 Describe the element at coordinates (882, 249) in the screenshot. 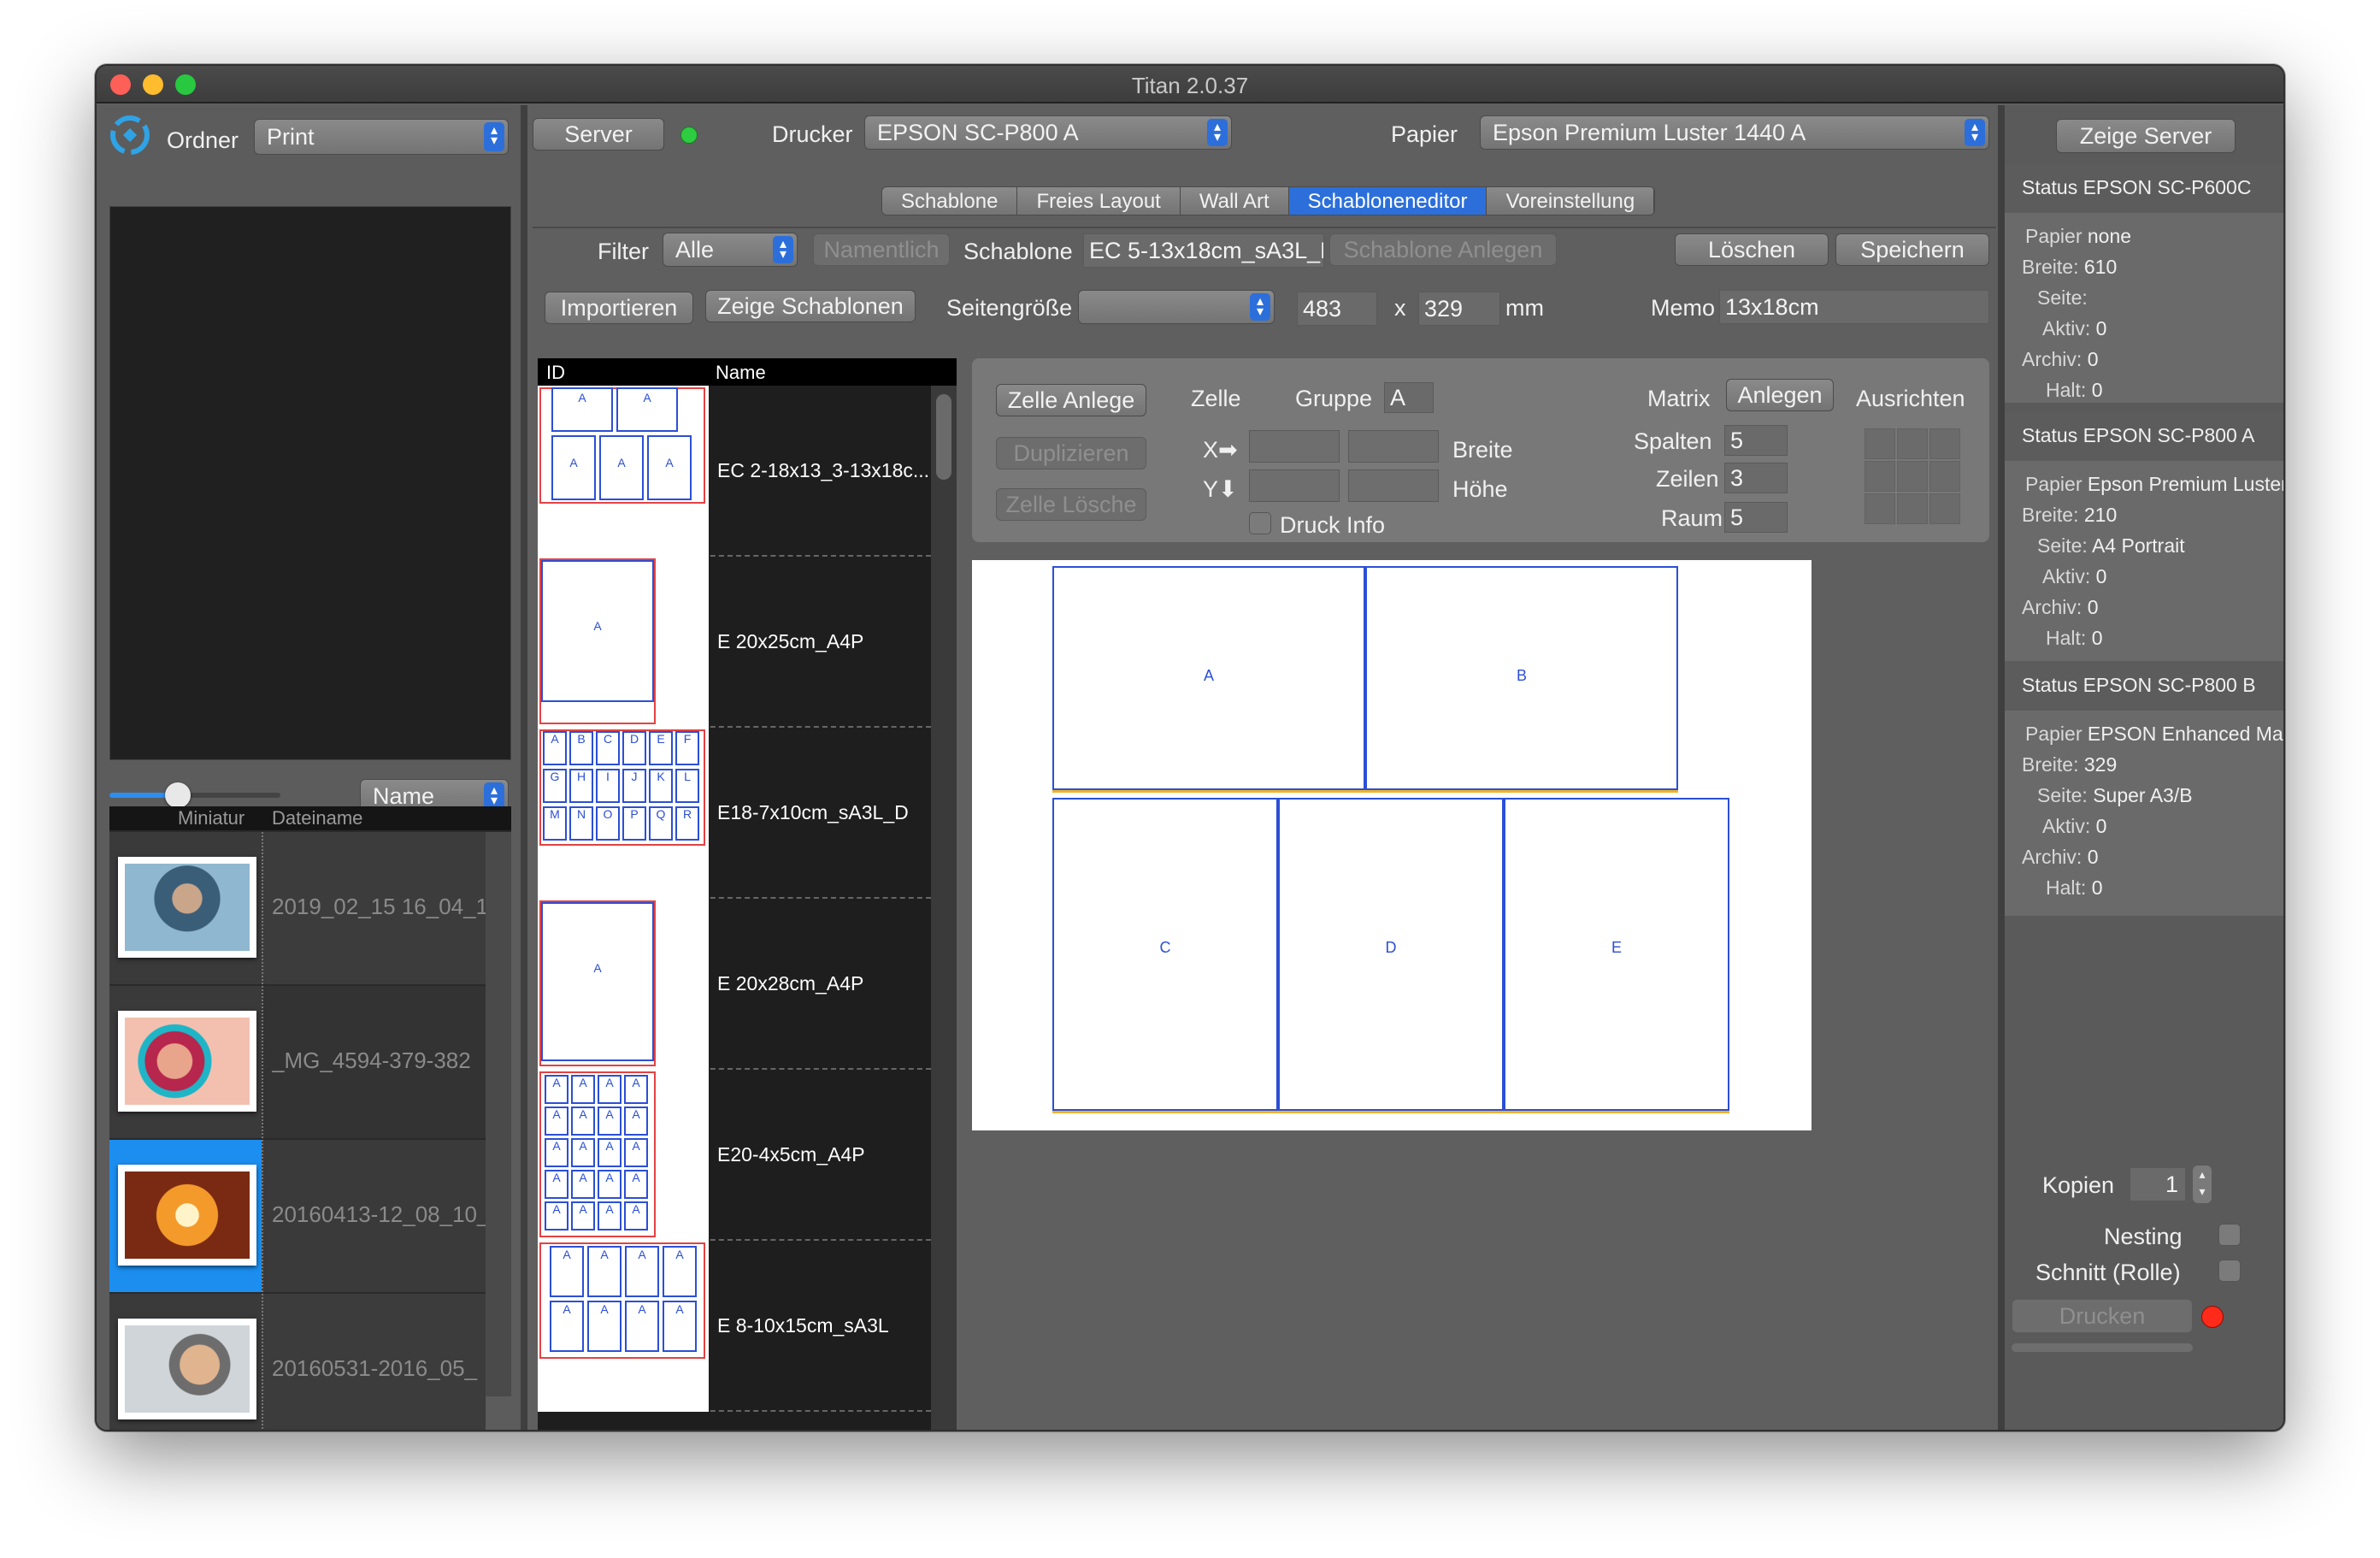

I see `namentlich-button: Namentlich` at that location.